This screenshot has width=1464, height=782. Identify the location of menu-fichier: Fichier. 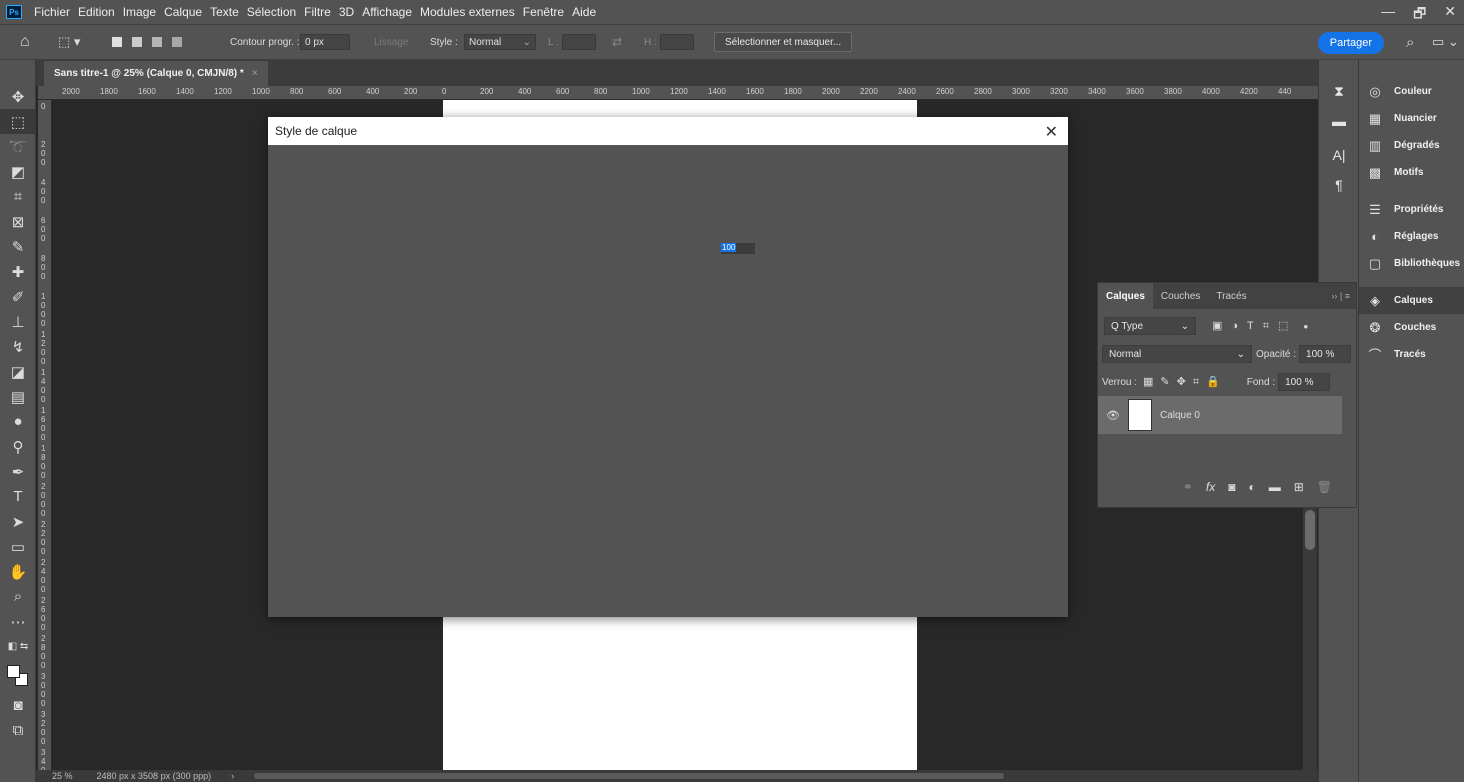
(52, 12).